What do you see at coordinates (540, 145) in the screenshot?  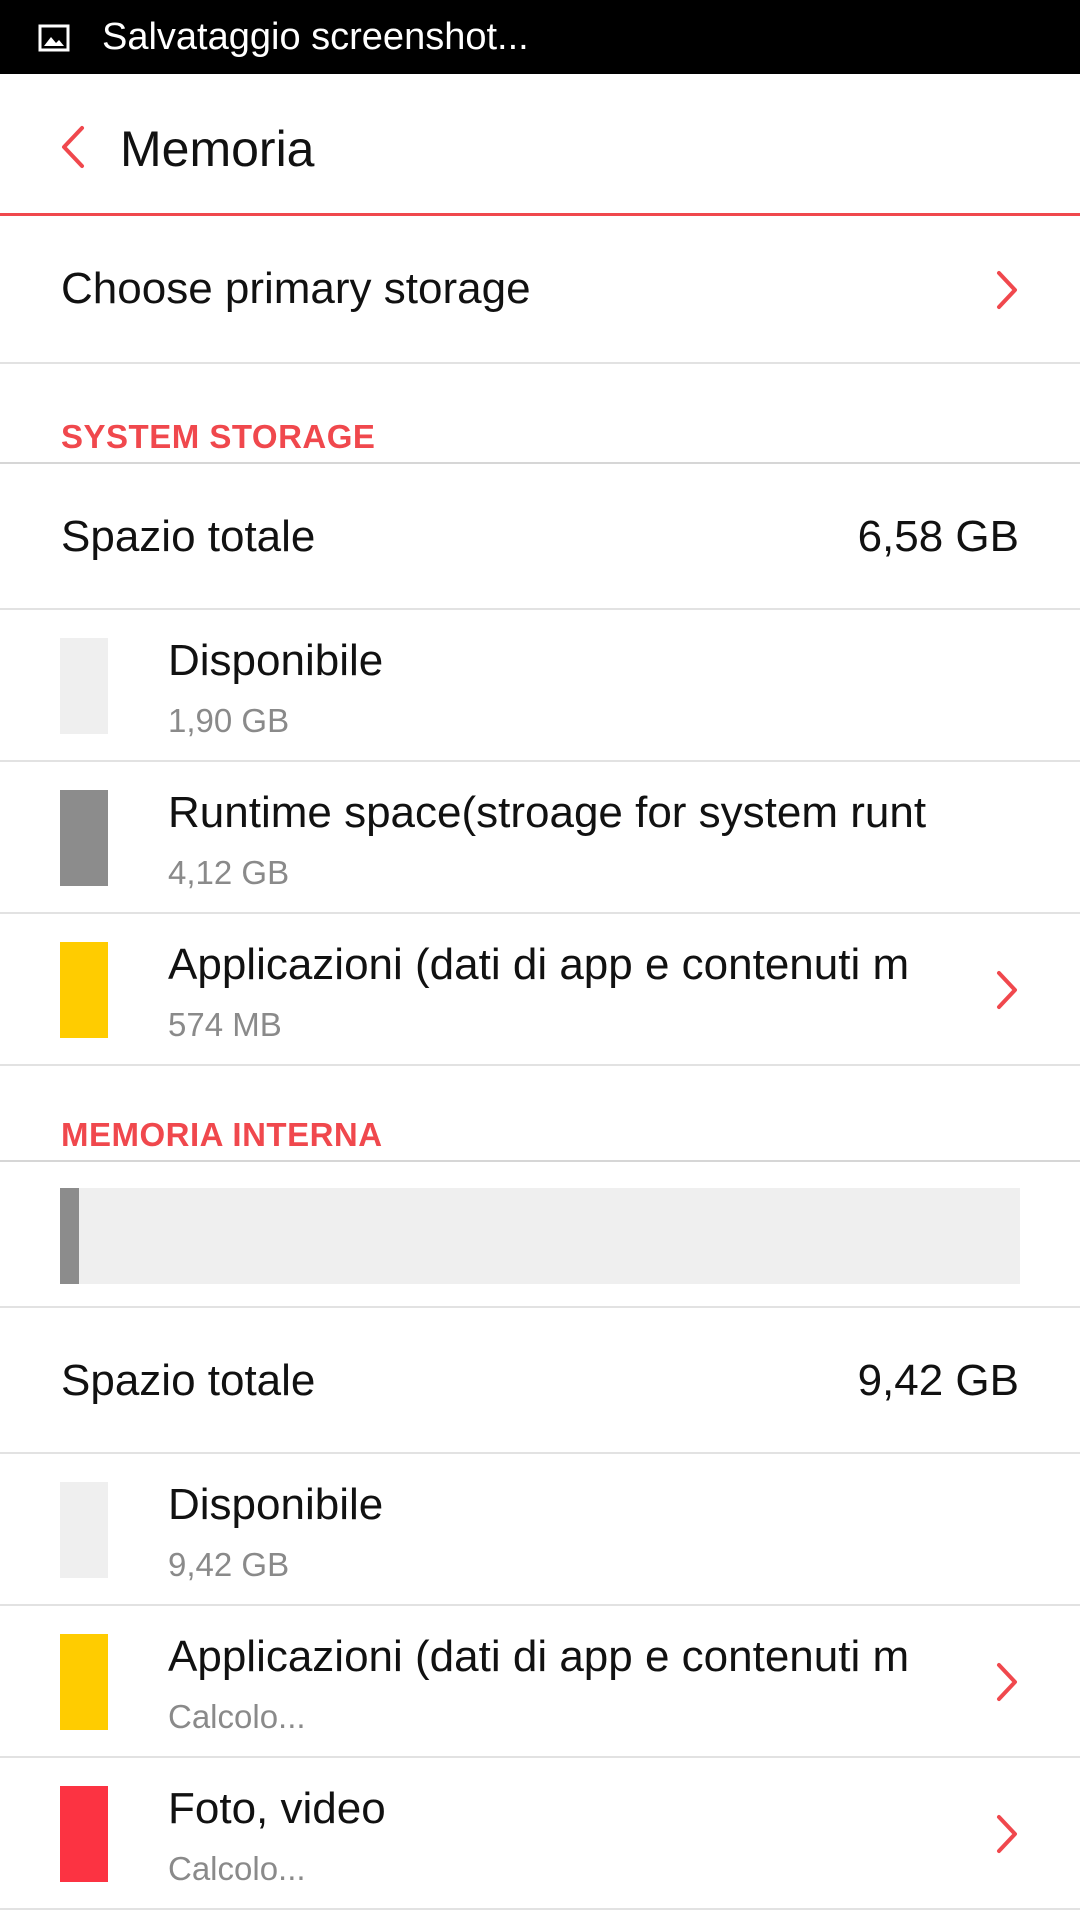 I see `app-bar: Memoria` at bounding box center [540, 145].